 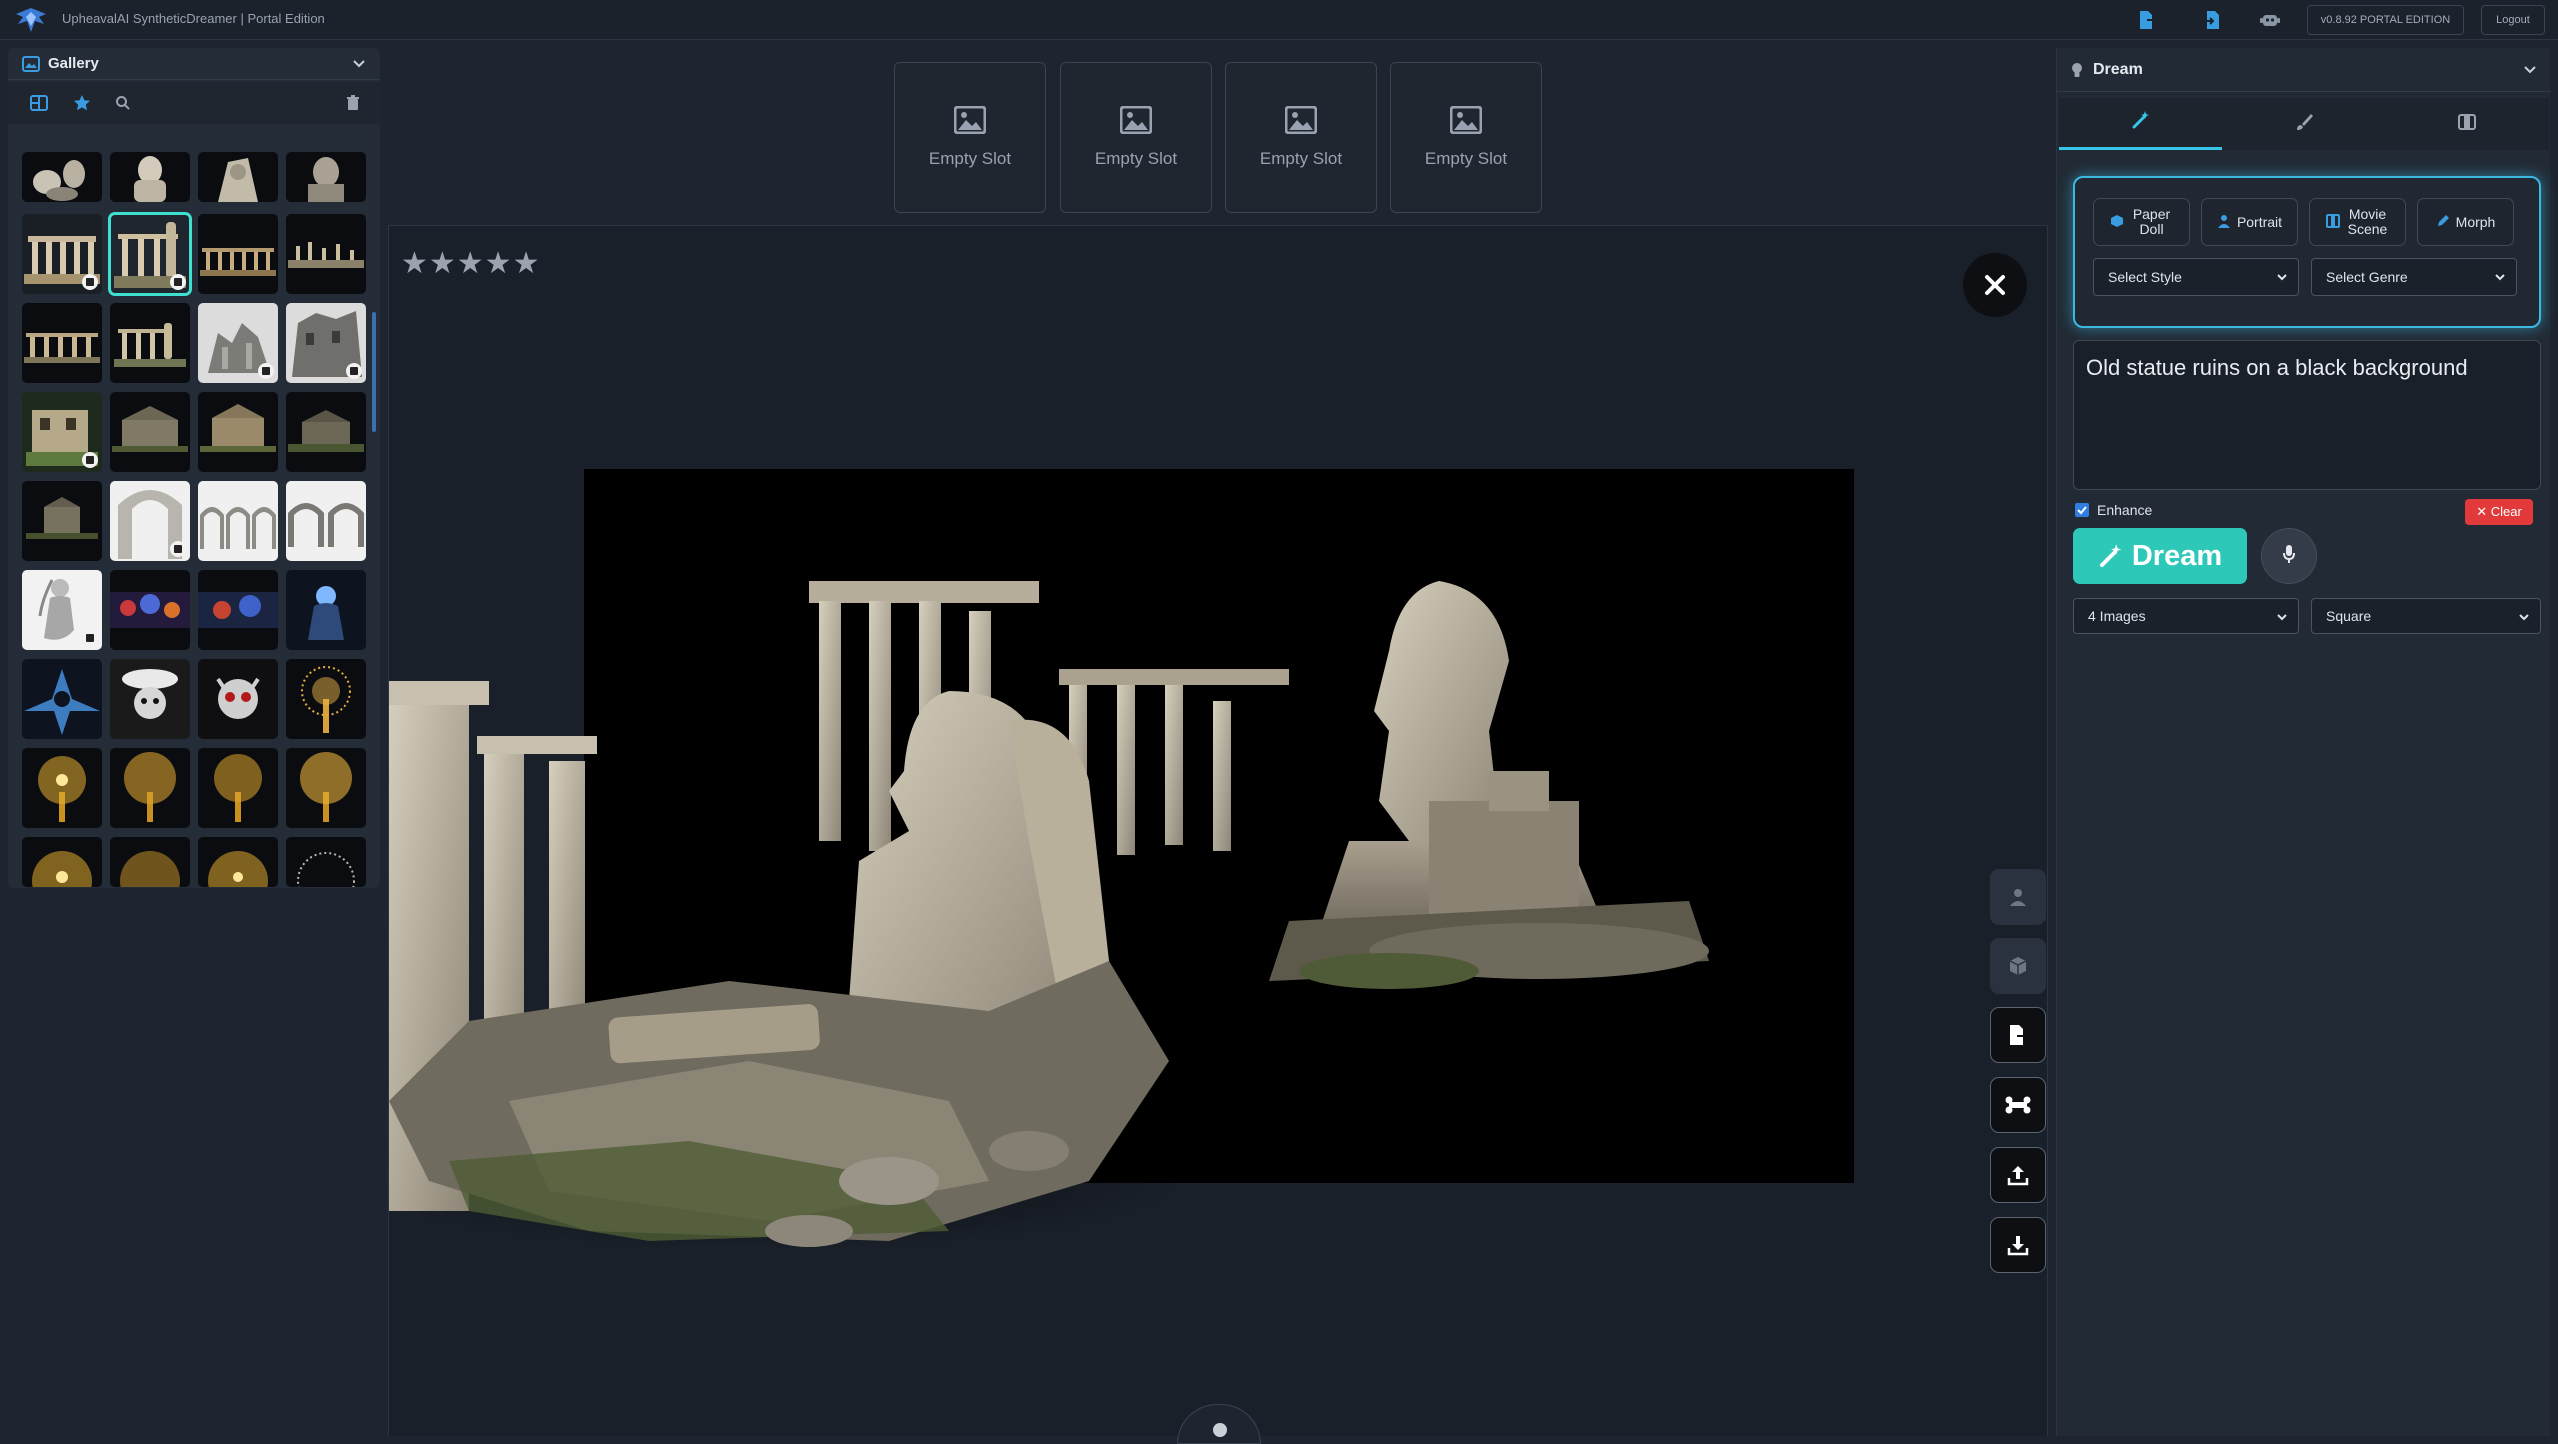 I want to click on dream-button: Dream, so click(x=2160, y=556).